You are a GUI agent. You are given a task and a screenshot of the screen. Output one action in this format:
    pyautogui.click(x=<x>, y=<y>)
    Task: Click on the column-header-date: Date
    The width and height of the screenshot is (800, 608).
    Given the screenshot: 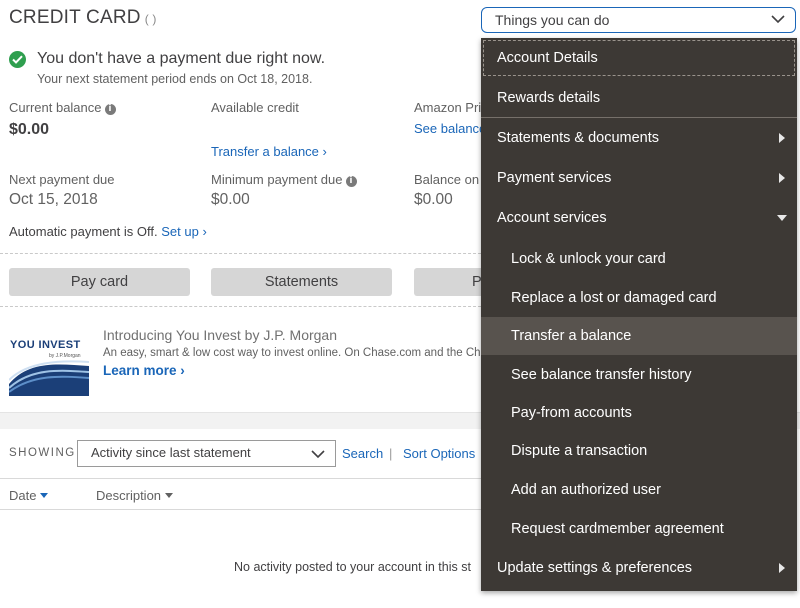 What is the action you would take?
    pyautogui.click(x=29, y=495)
    